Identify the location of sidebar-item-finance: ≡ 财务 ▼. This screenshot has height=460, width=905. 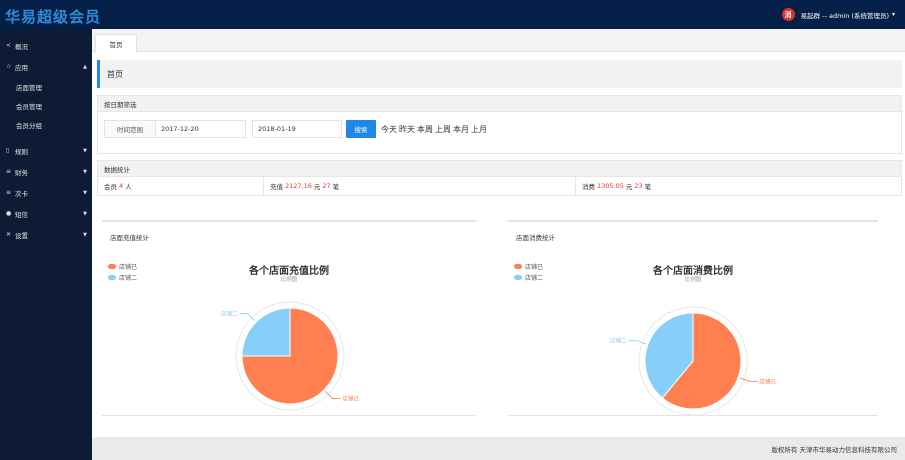
(46, 171).